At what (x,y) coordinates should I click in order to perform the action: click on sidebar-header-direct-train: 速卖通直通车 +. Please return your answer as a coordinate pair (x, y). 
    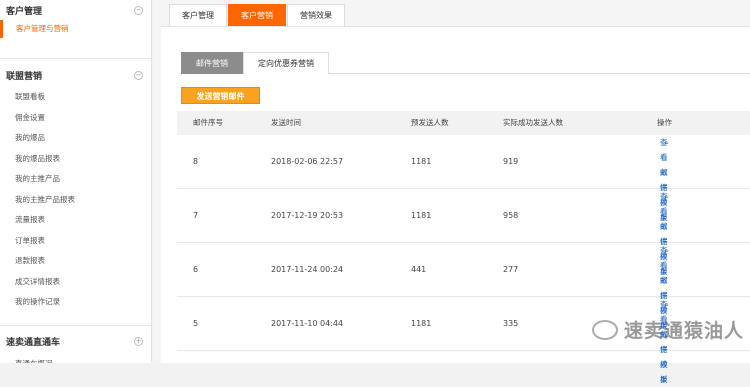
    Looking at the image, I should click on (75, 342).